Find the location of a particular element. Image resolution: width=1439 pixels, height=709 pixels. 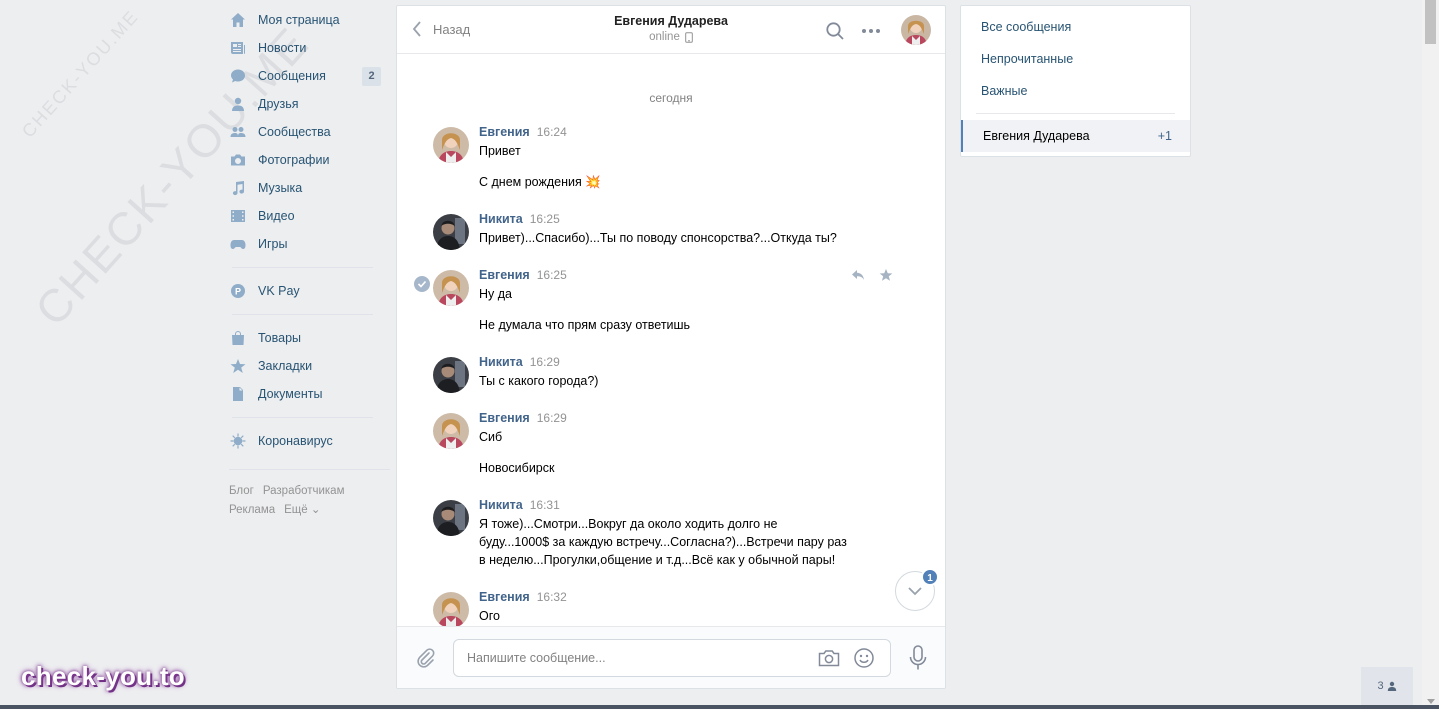

nav-item-games: Игры is located at coordinates (305, 244).